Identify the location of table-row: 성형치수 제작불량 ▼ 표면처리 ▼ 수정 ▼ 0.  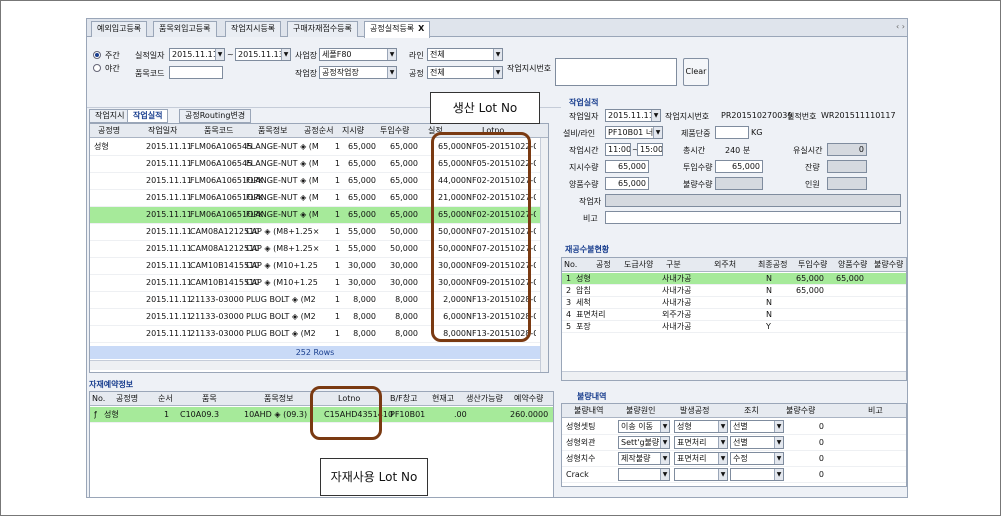
(734, 459).